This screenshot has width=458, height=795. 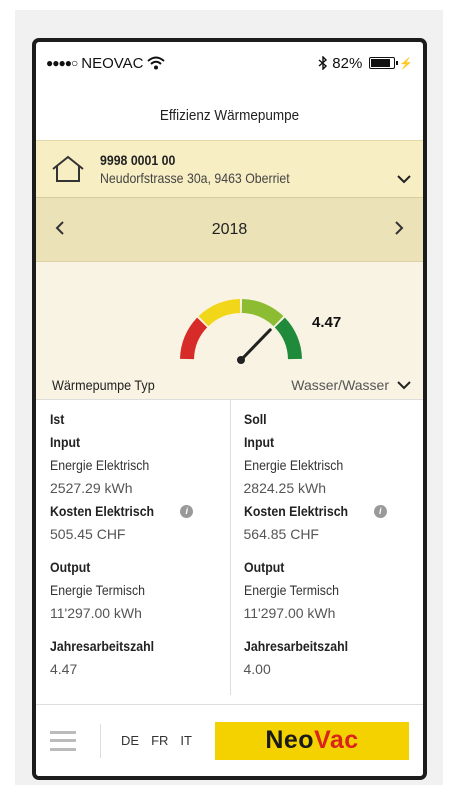 What do you see at coordinates (130, 740) in the screenshot?
I see `language-de: DE` at bounding box center [130, 740].